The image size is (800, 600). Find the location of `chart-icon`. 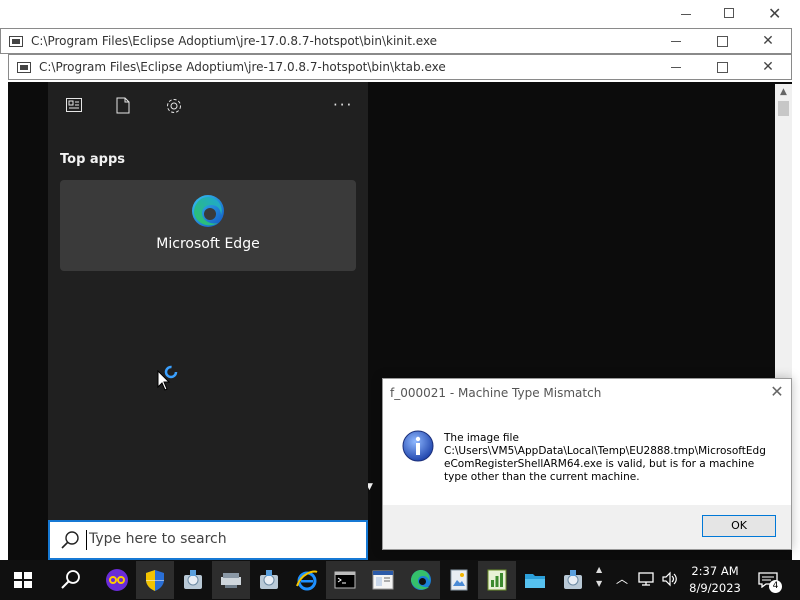

chart-icon is located at coordinates (497, 580).